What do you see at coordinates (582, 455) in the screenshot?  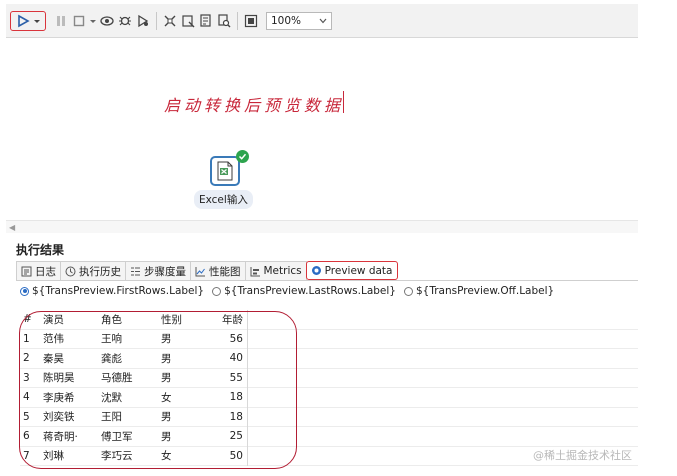 I see `watermark: @稀土掘金技术社区` at bounding box center [582, 455].